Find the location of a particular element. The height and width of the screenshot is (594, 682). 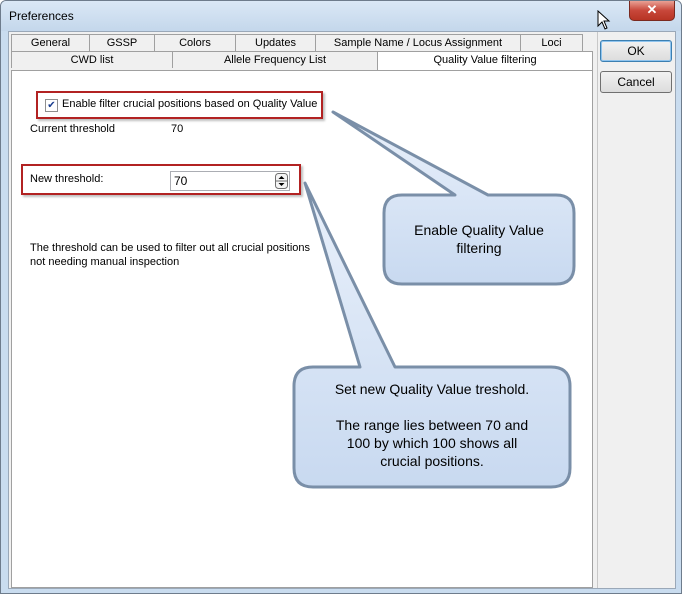

callout2-line4: crucial positions. is located at coordinates (432, 461).